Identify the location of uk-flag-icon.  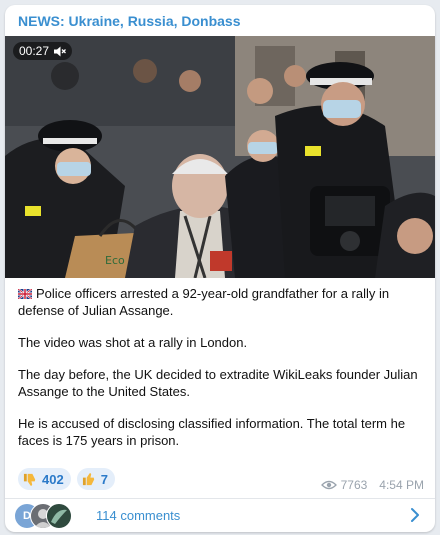
(25, 294).